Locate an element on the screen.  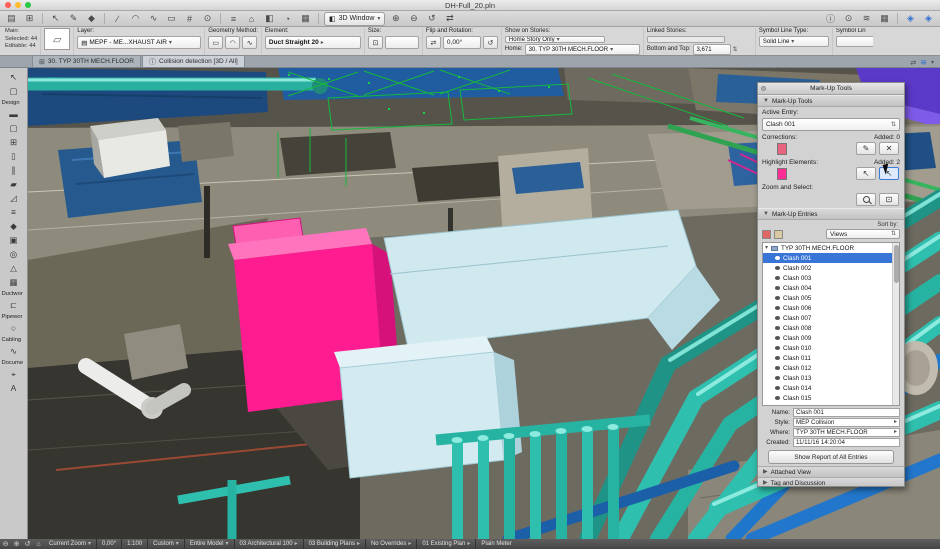
statusbar-renovation-filter: 01 Existing Plan ▸ is located at coordinates (447, 544).